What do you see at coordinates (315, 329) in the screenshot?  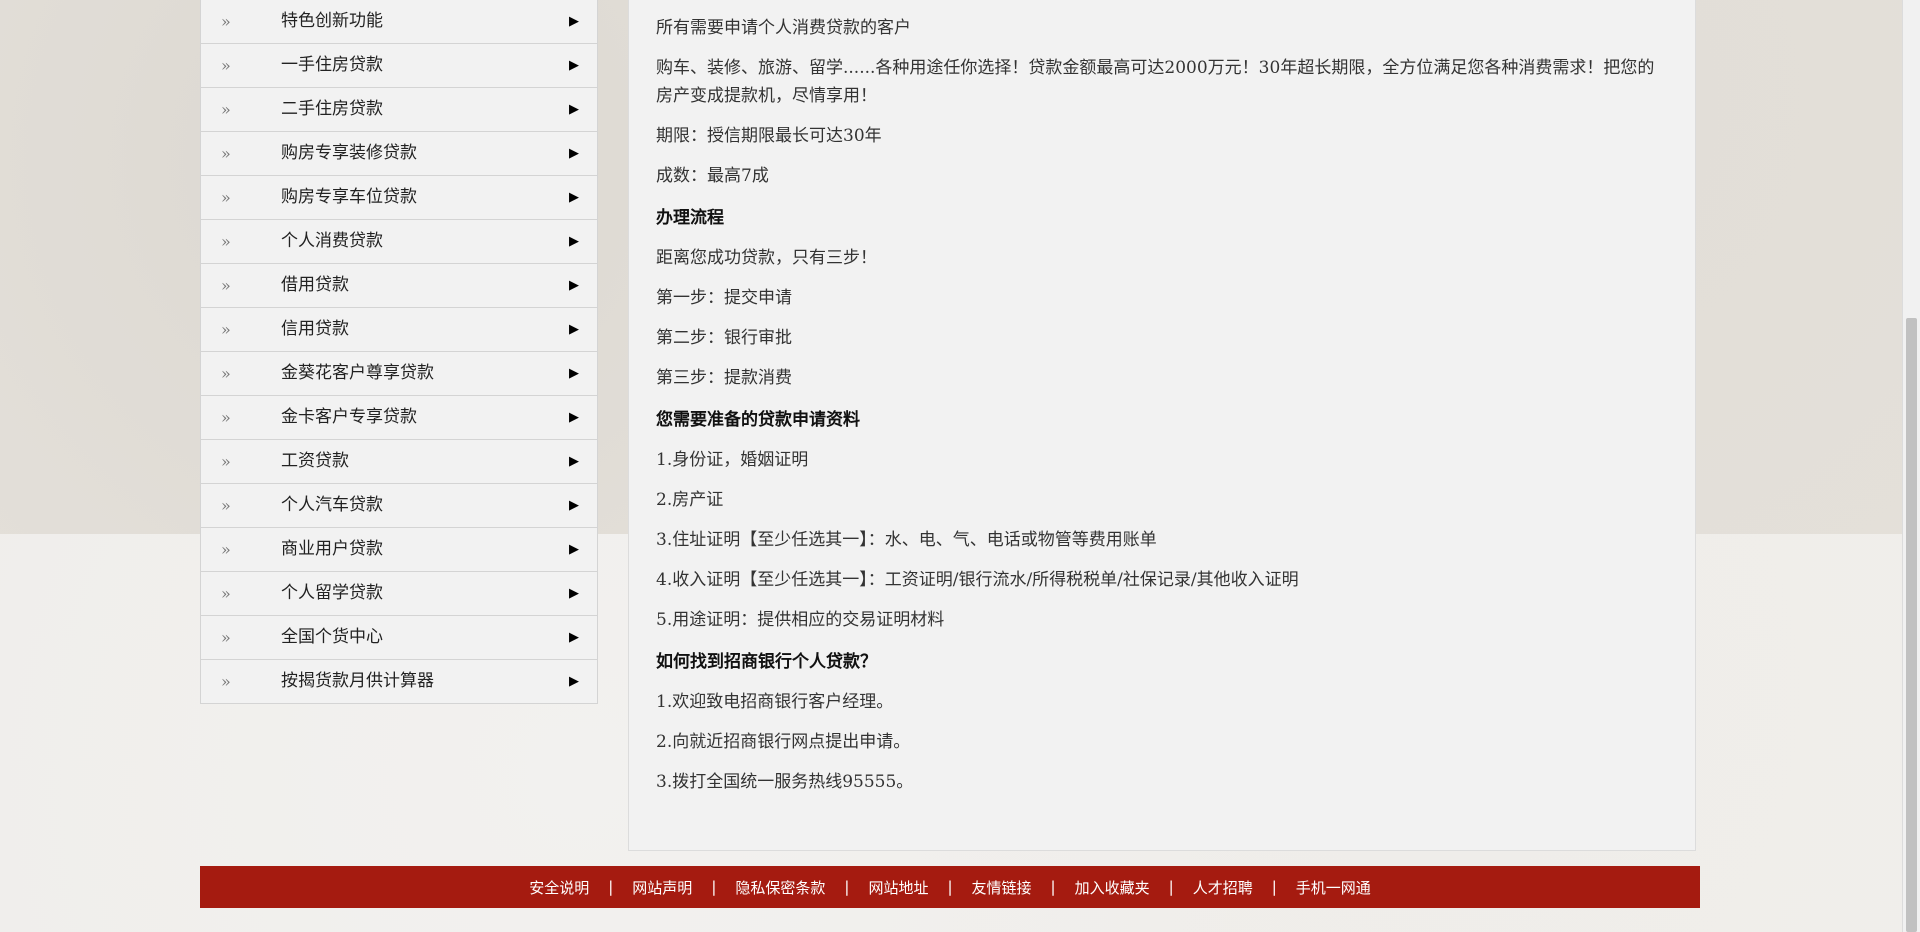 I see `sidebar-item-label: 信用贷款` at bounding box center [315, 329].